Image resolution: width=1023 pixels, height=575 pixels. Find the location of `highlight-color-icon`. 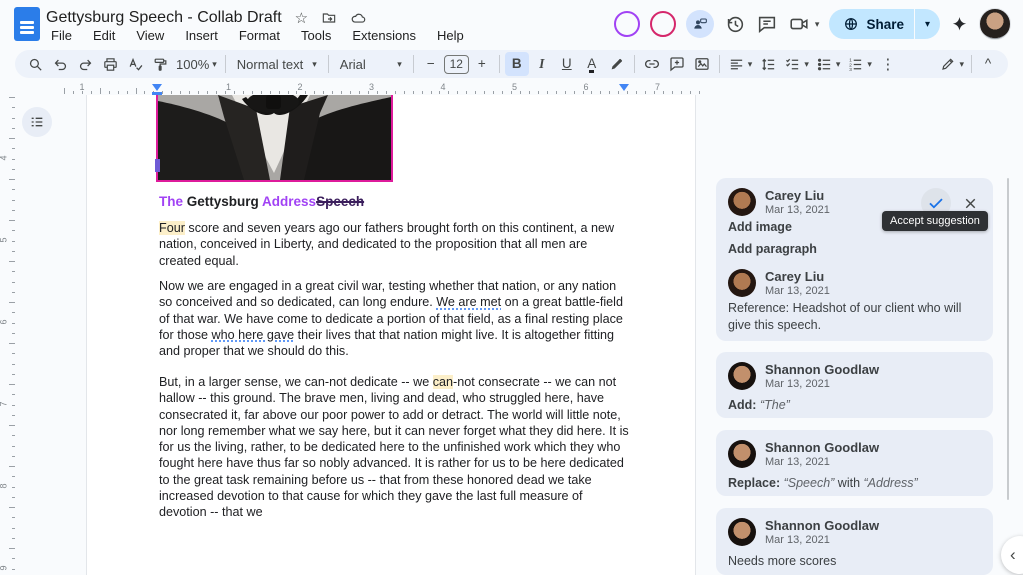

highlight-color-icon is located at coordinates (617, 64).